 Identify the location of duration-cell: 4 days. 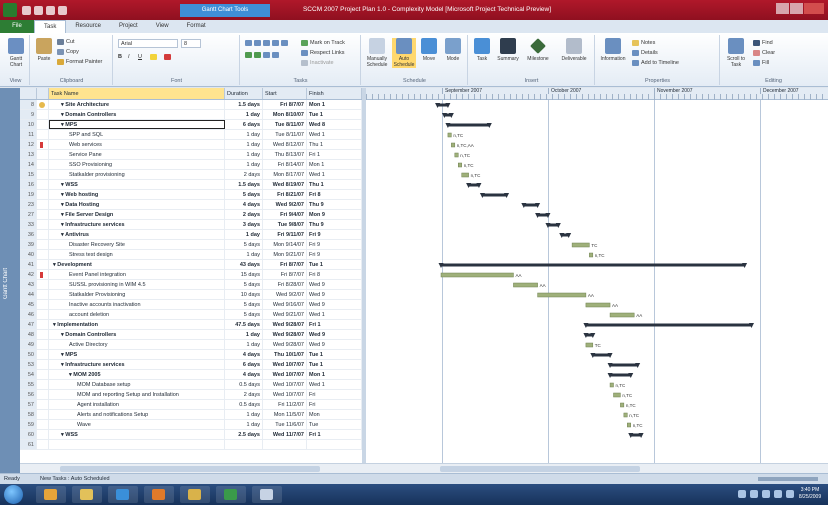
(244, 204).